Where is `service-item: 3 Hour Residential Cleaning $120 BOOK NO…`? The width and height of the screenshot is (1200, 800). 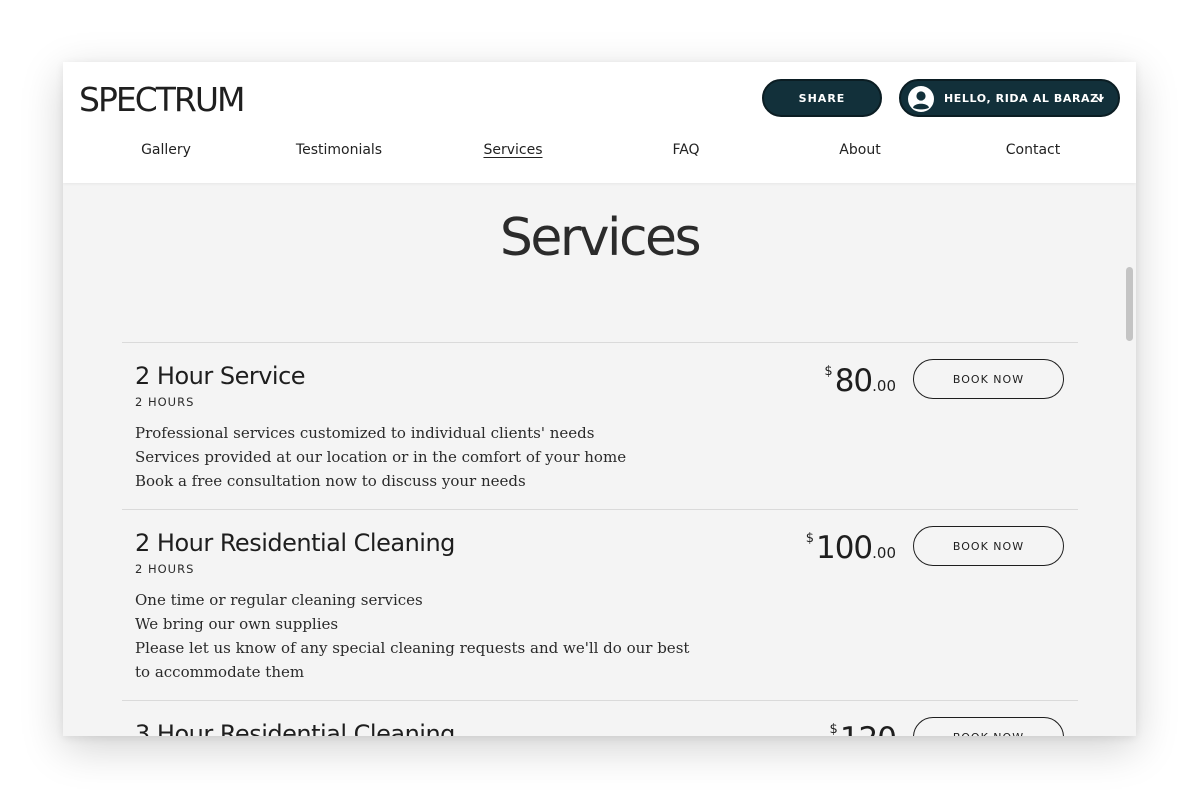
service-item: 3 Hour Residential Cleaning $120 BOOK NO… is located at coordinates (600, 718).